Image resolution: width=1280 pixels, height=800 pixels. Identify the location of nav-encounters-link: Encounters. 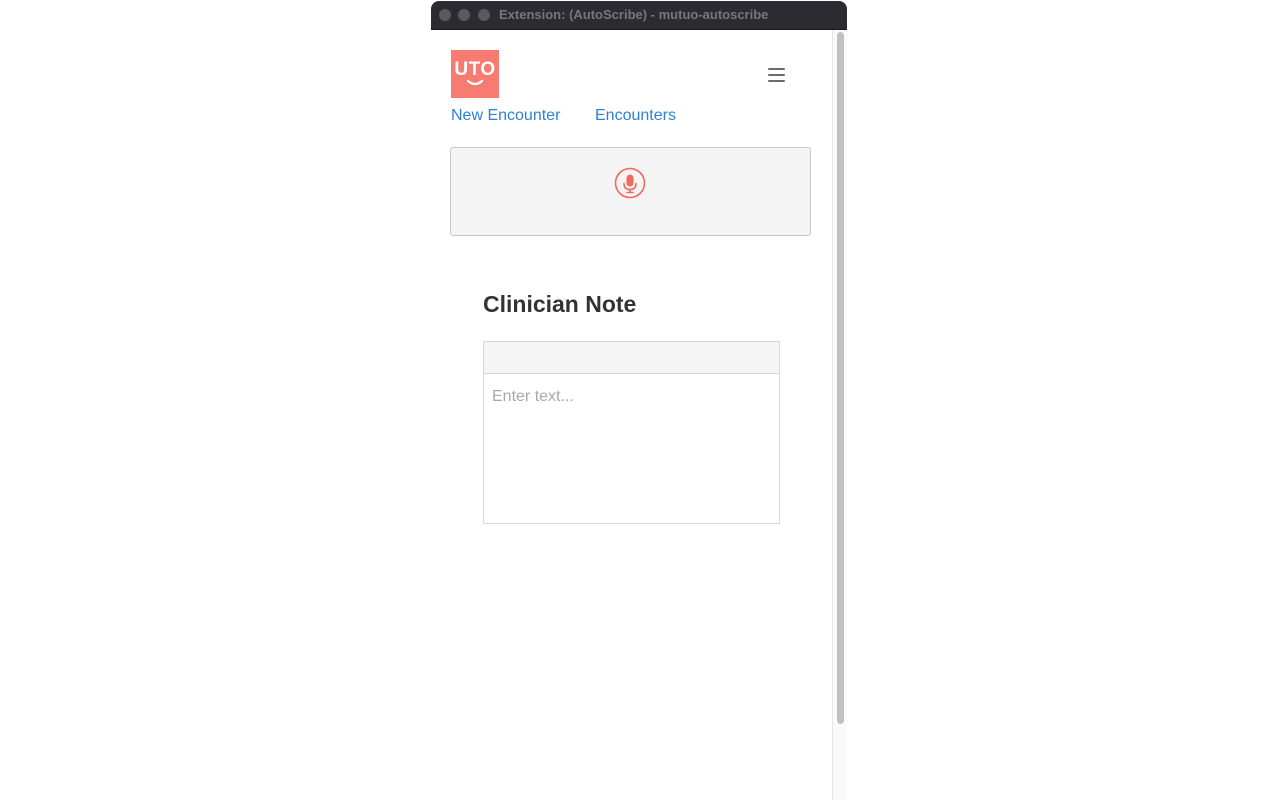
(635, 116).